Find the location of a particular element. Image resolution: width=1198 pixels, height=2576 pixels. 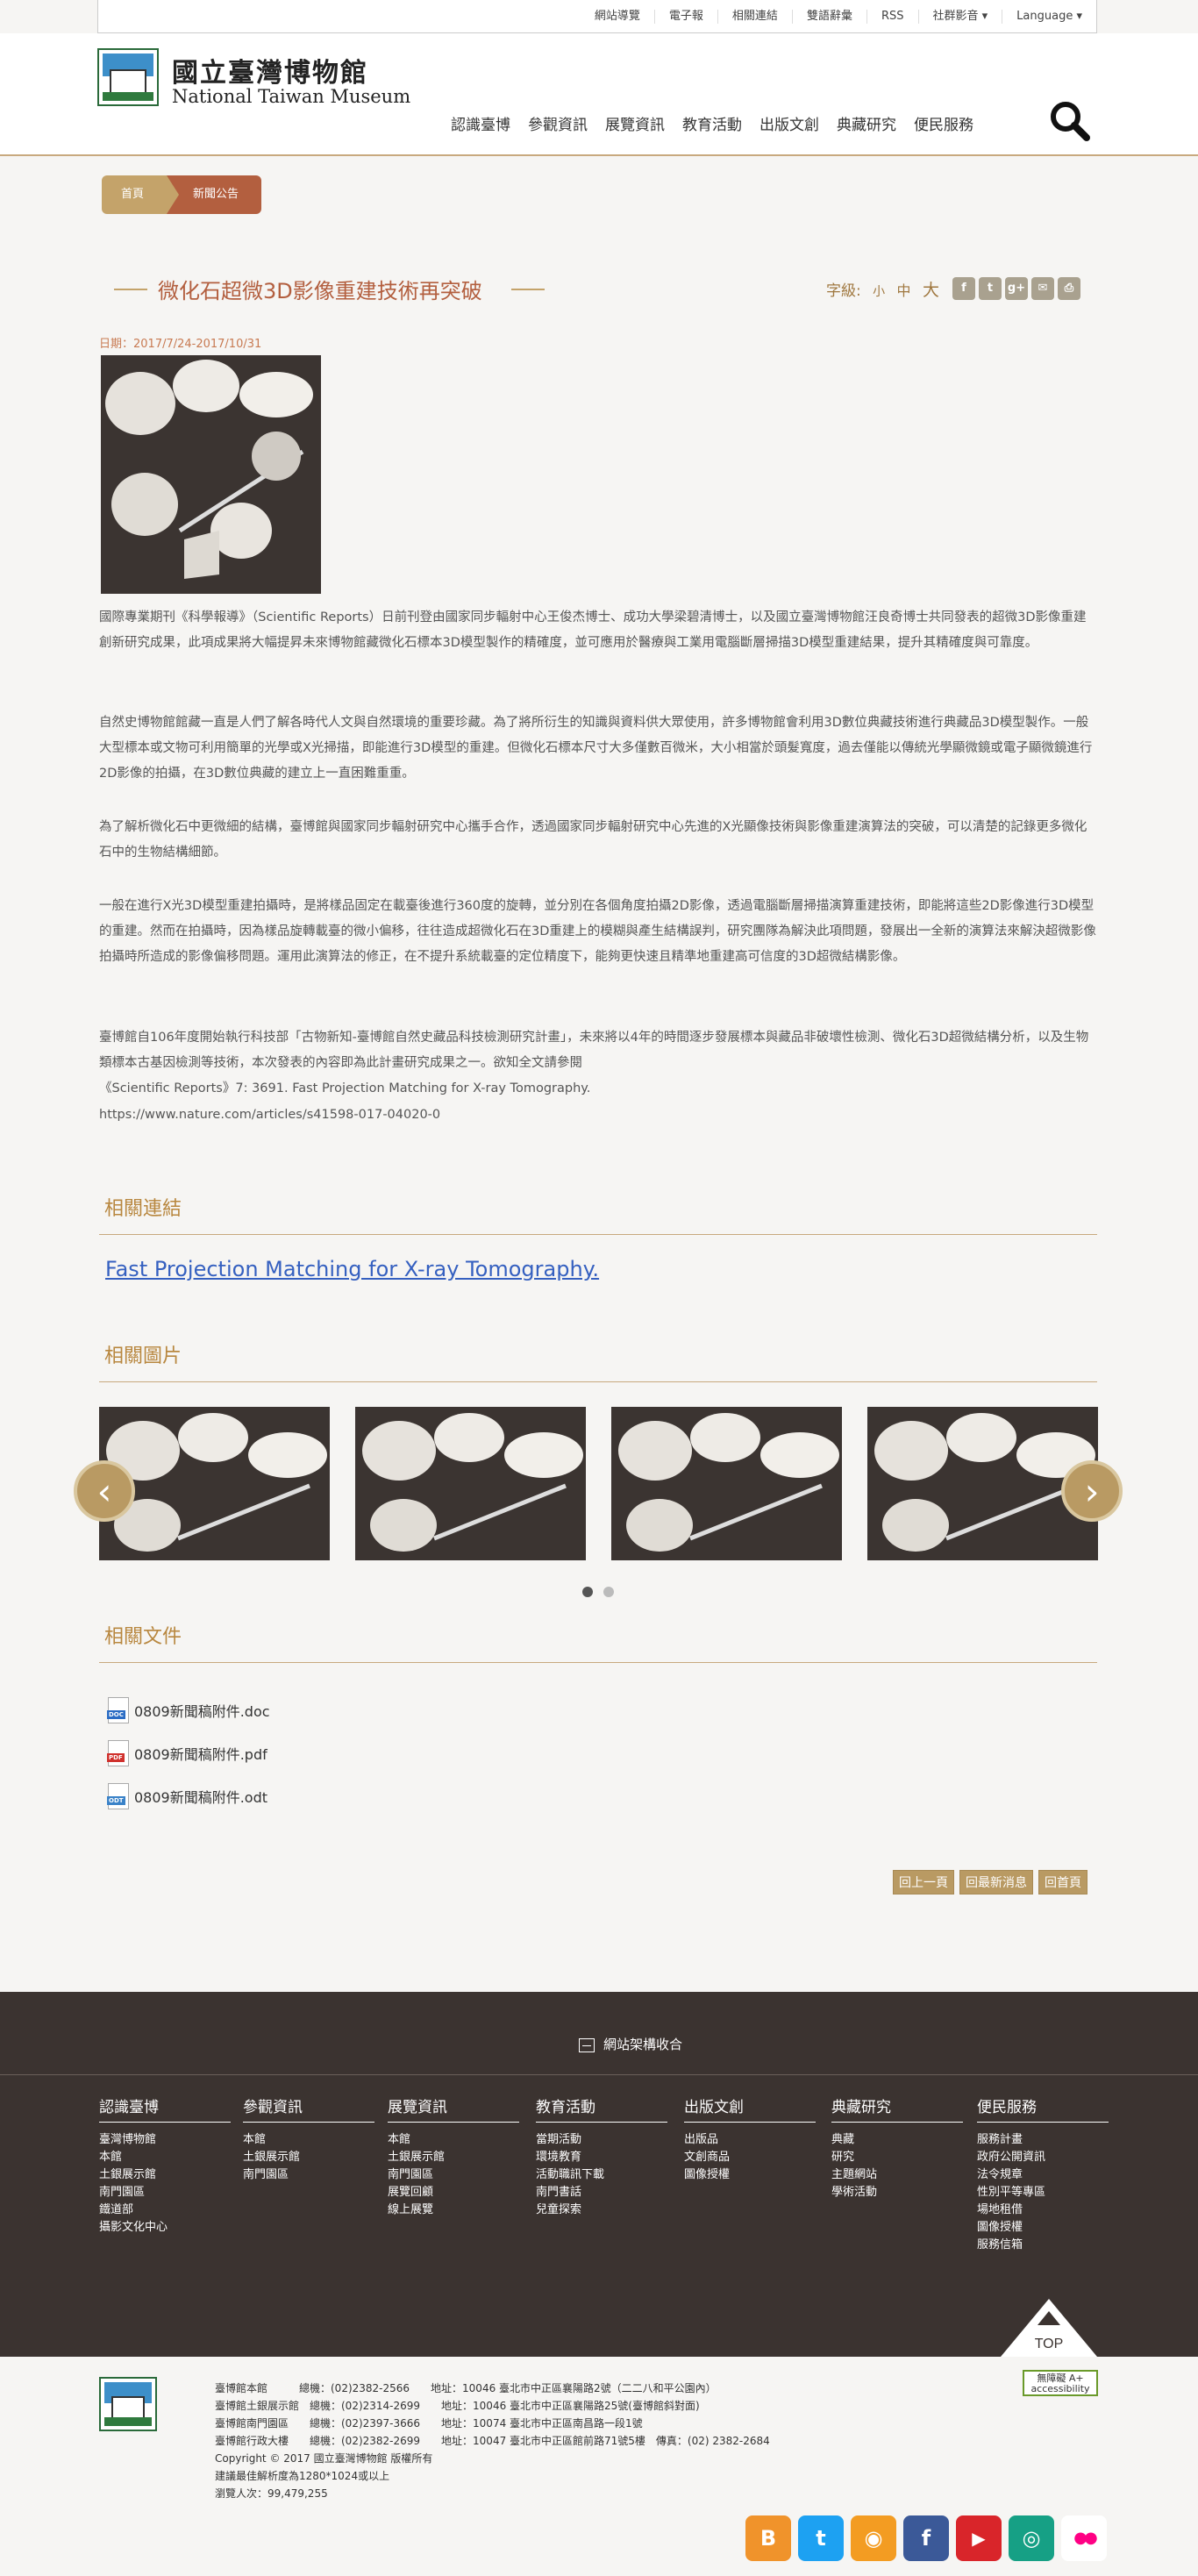

nav-item-publications: 出版文創 is located at coordinates (789, 123).